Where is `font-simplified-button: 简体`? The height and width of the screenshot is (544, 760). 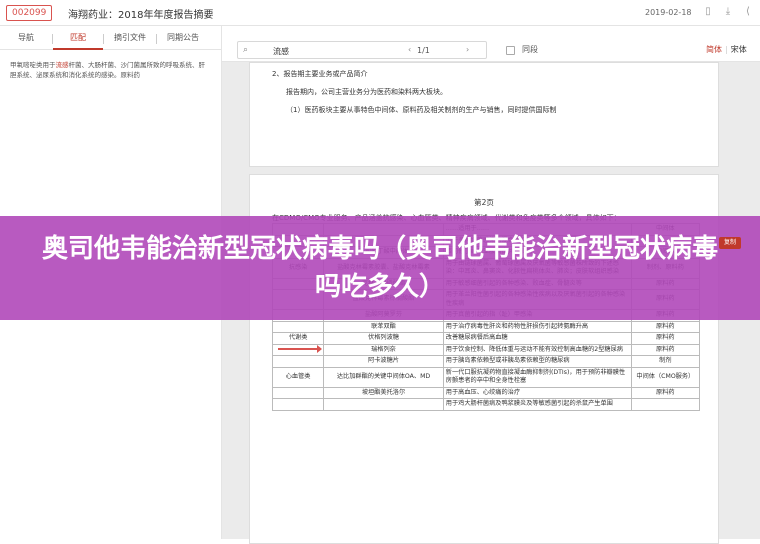
font-simplified-button: 简体 is located at coordinates (714, 49).